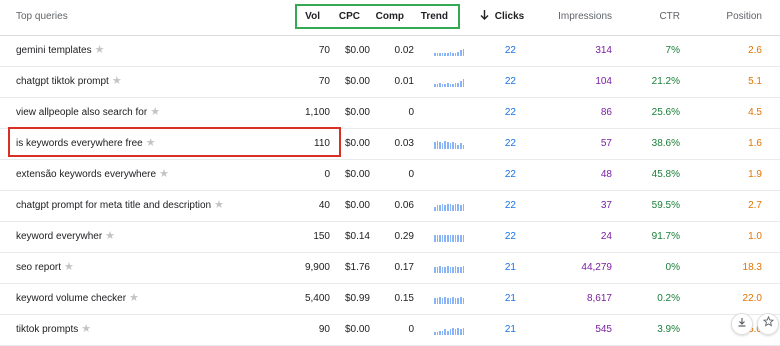 Image resolution: width=780 pixels, height=346 pixels. I want to click on comp-value: 0.29, so click(404, 236).